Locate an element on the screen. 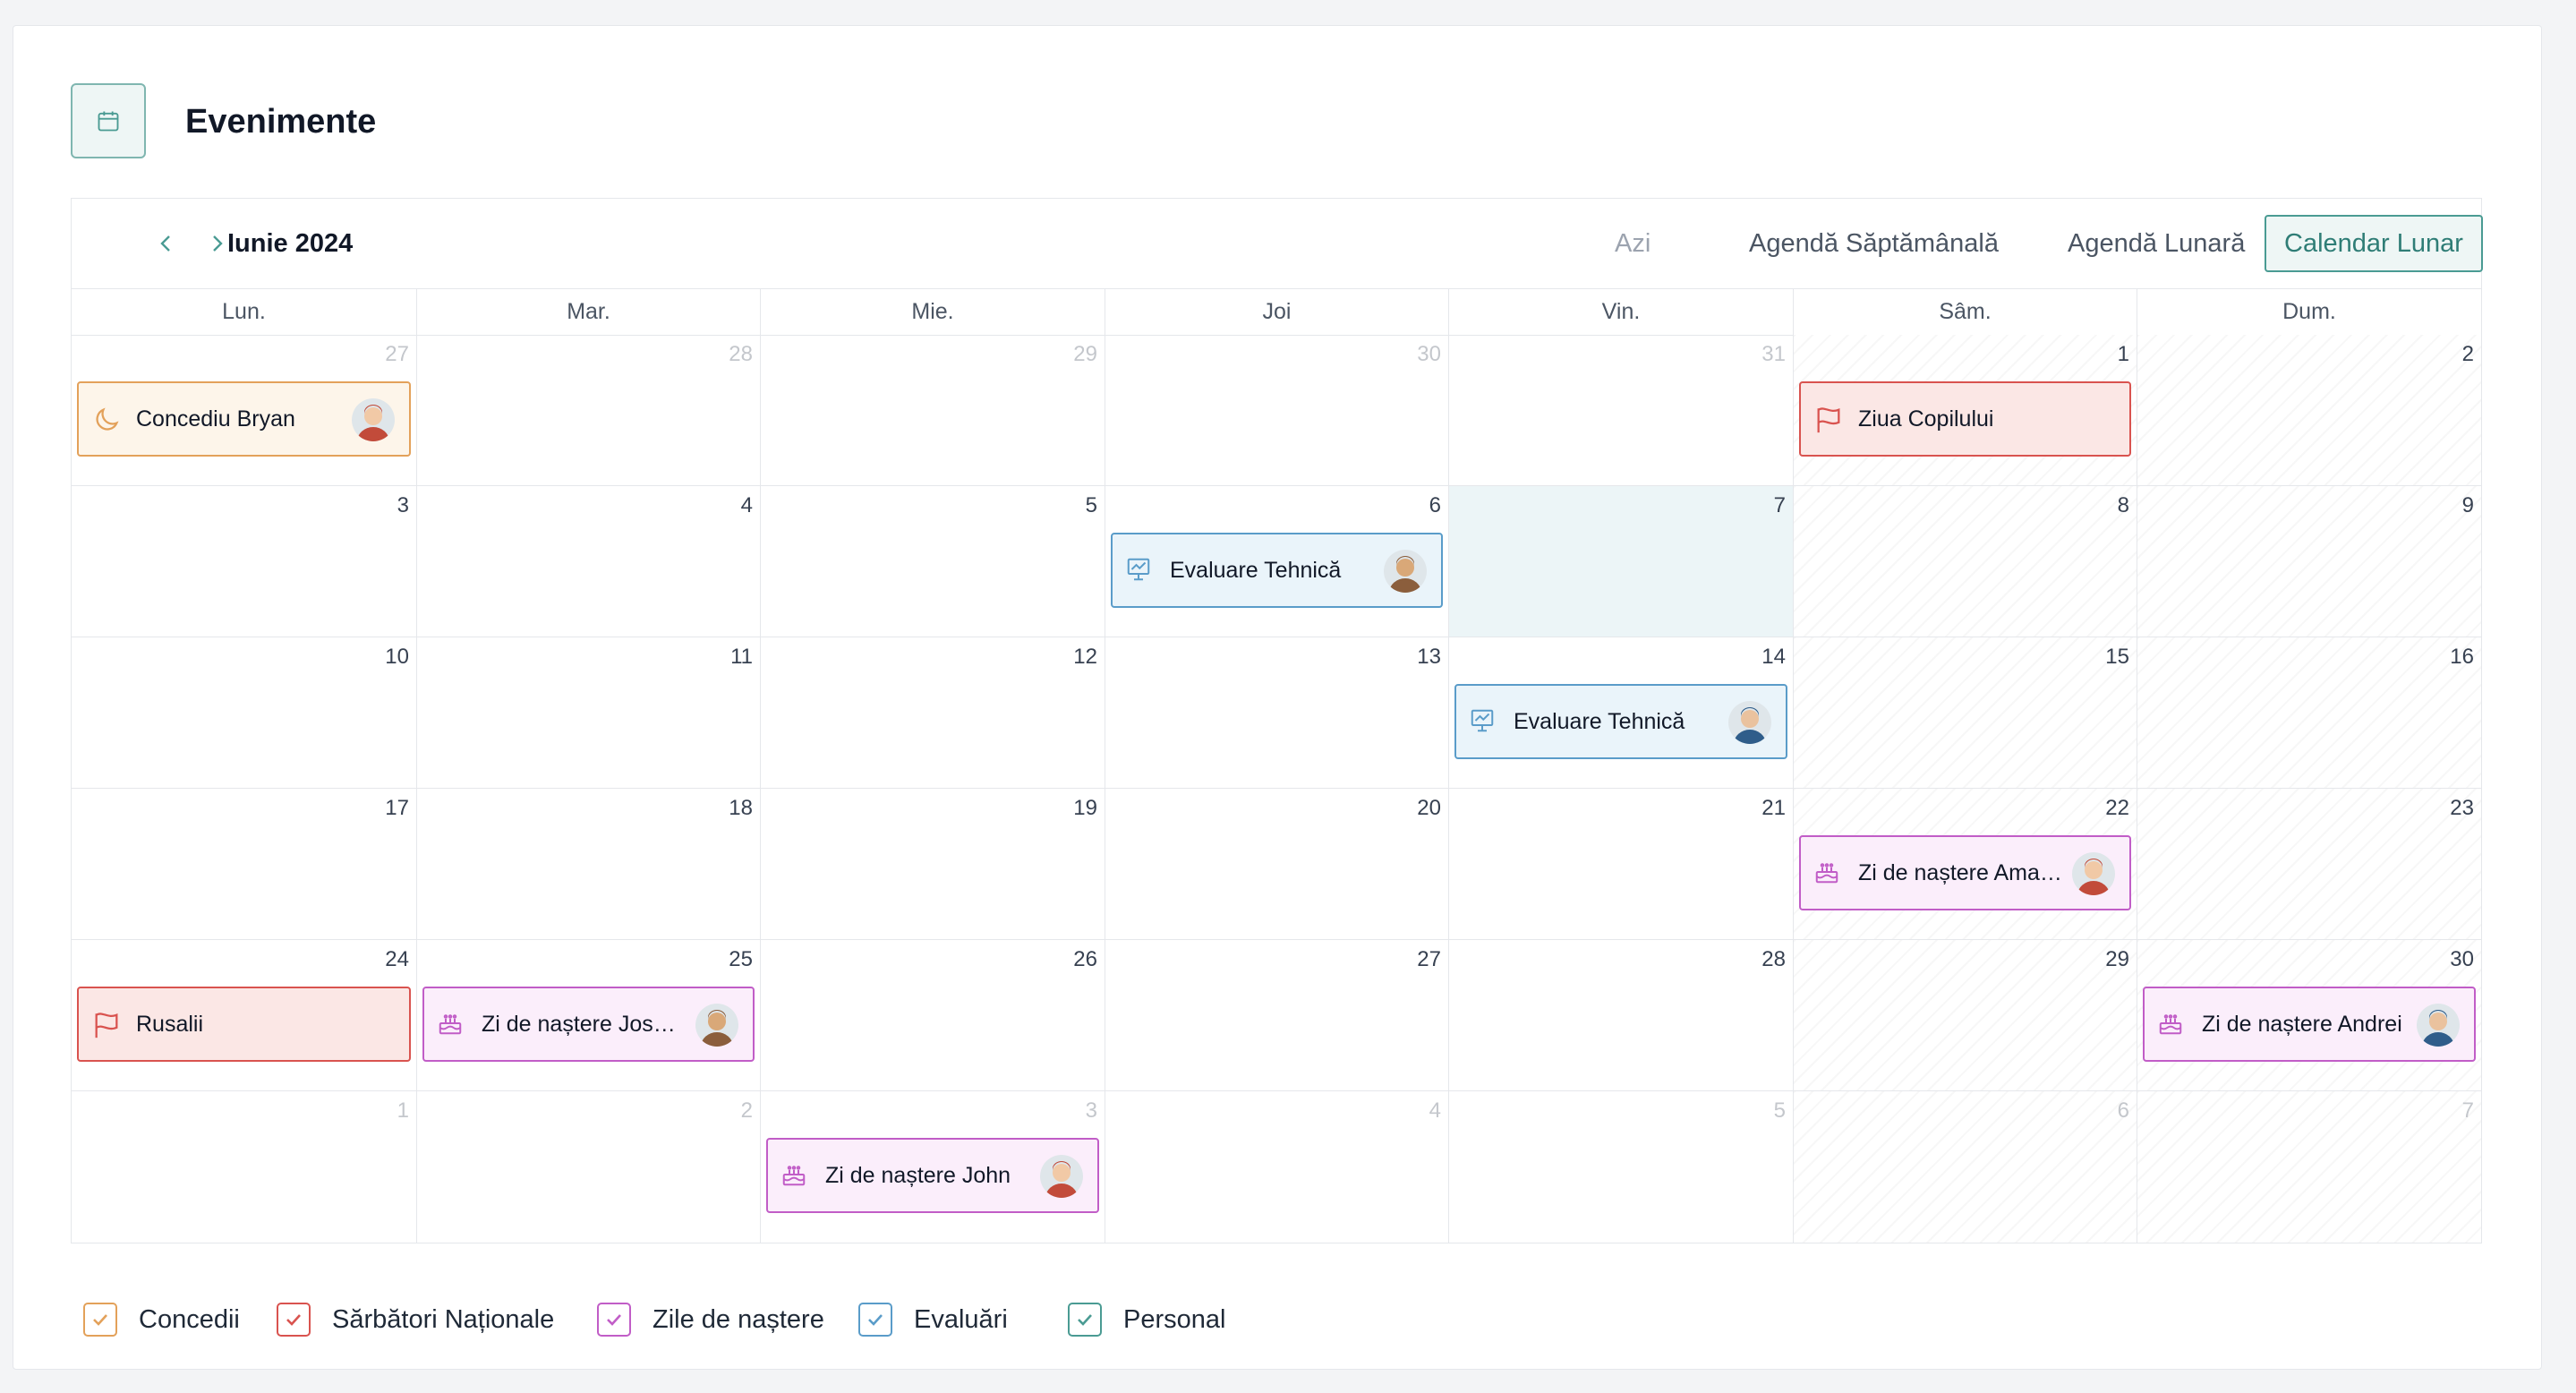  view-monthly-calendar: Calendar Lunar is located at coordinates (2374, 243).